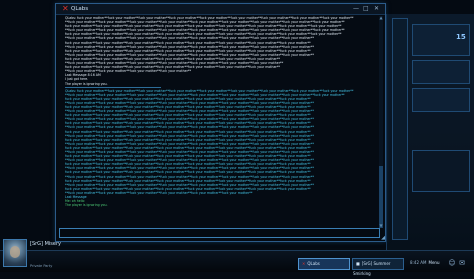  What do you see at coordinates (381, 122) in the screenshot?
I see `chat-scrollbar: ▲ ▼` at bounding box center [381, 122].